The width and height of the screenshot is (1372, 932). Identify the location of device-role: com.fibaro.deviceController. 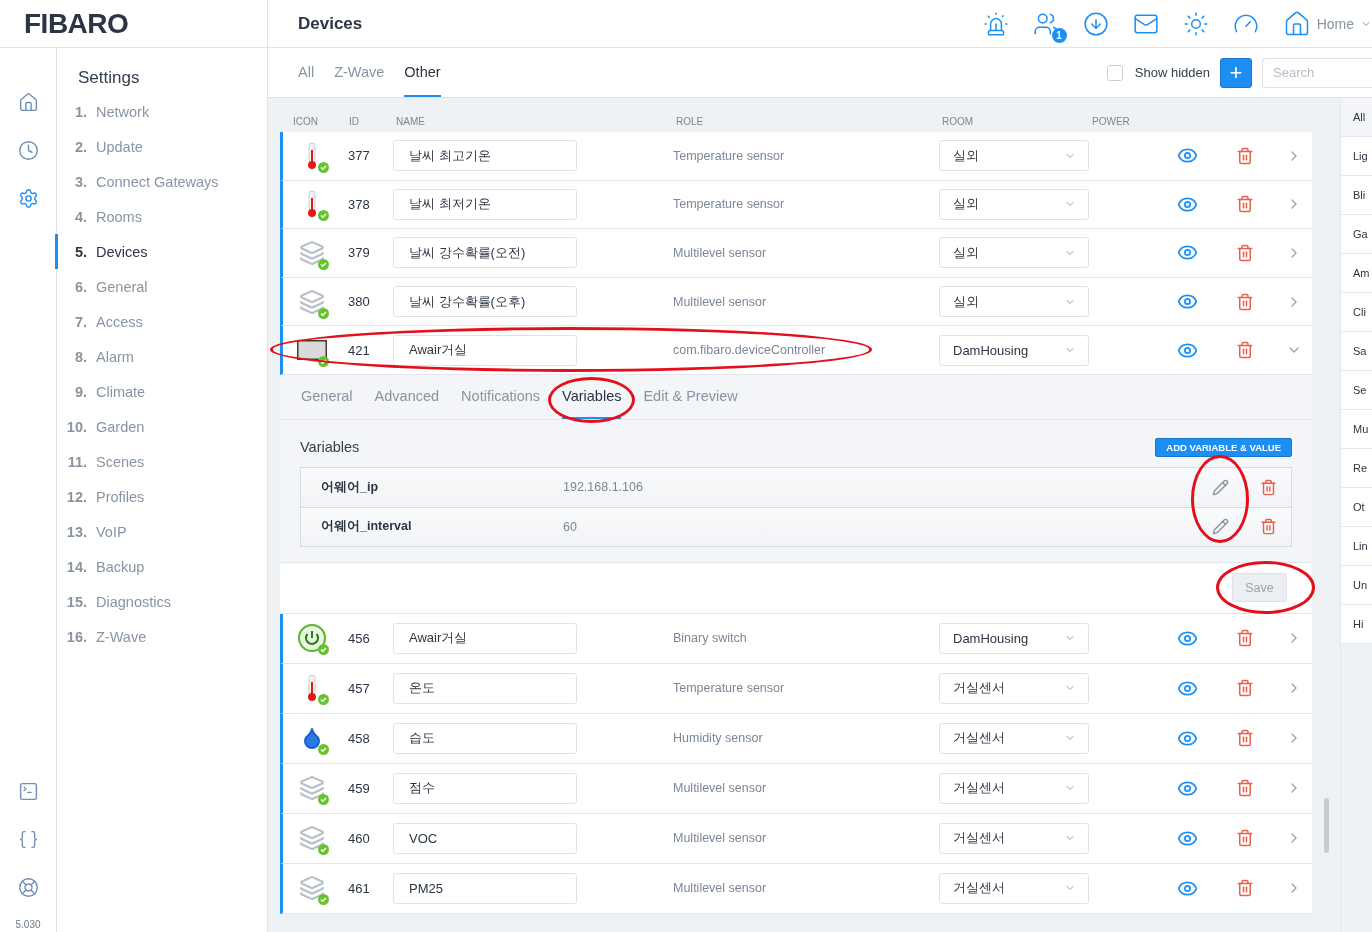
(750, 350).